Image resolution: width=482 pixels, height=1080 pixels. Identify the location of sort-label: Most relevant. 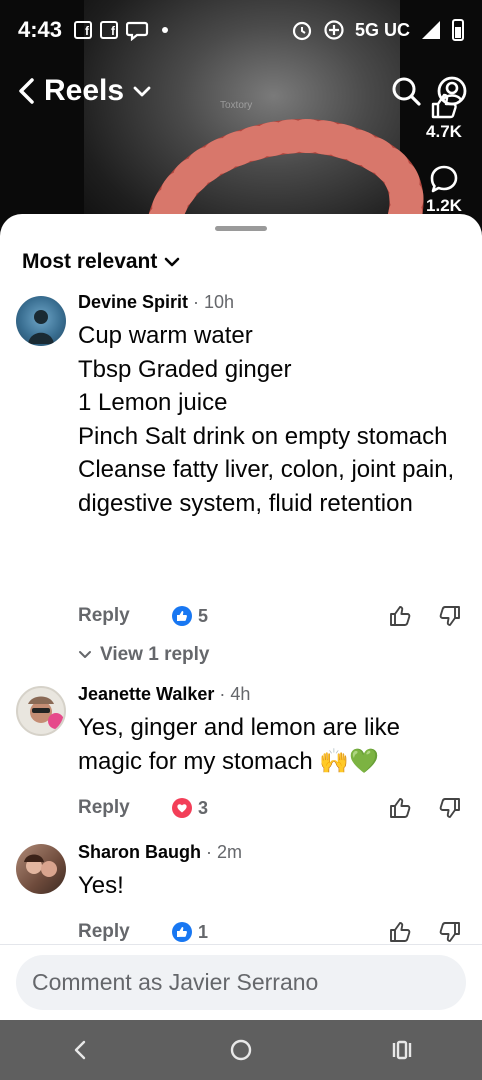
(90, 261).